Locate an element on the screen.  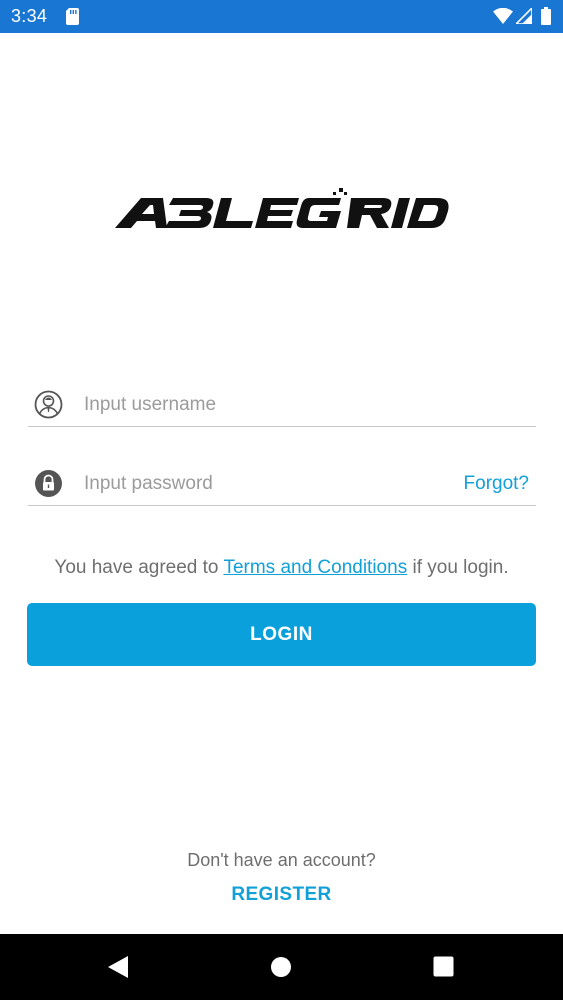
navigation-bar is located at coordinates (281, 967).